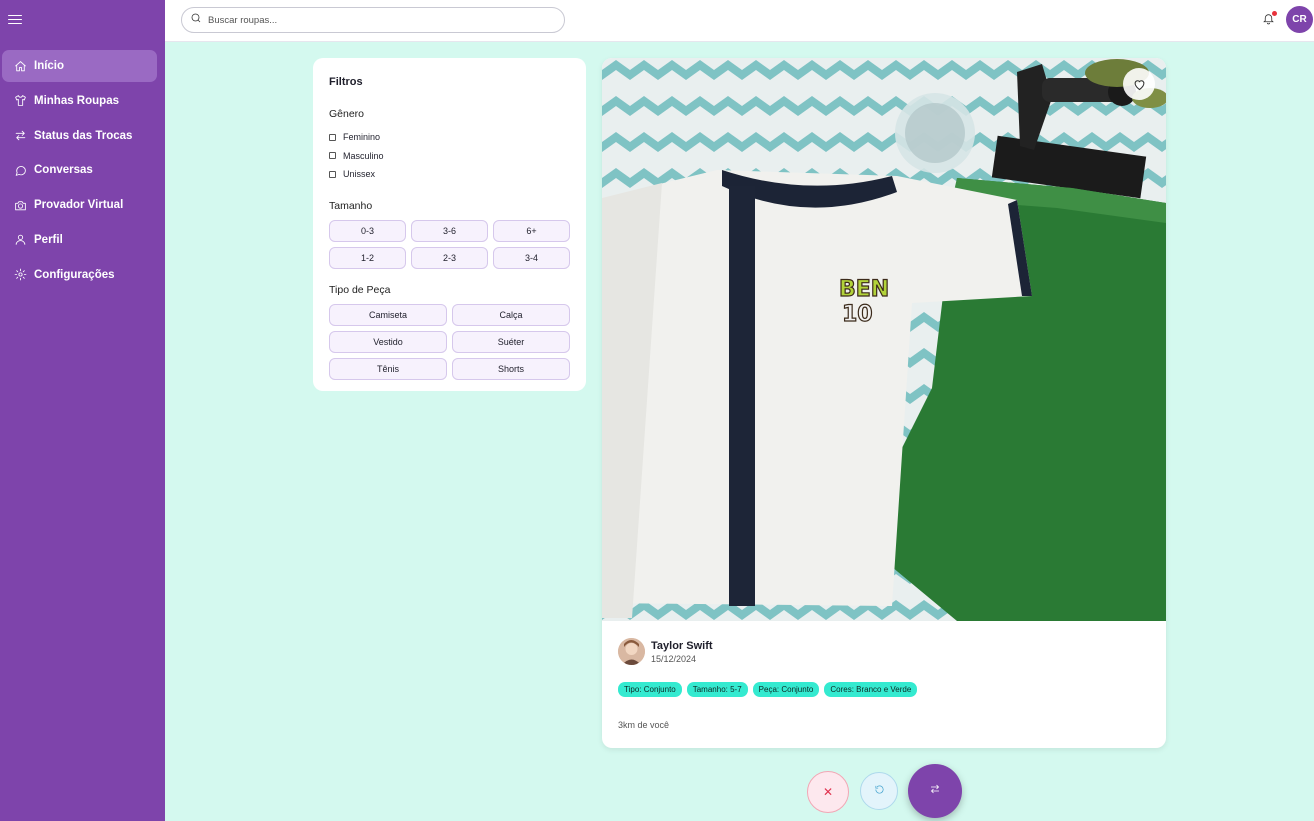  Describe the element at coordinates (531, 257) in the screenshot. I see `size-chip: 3-4` at that location.